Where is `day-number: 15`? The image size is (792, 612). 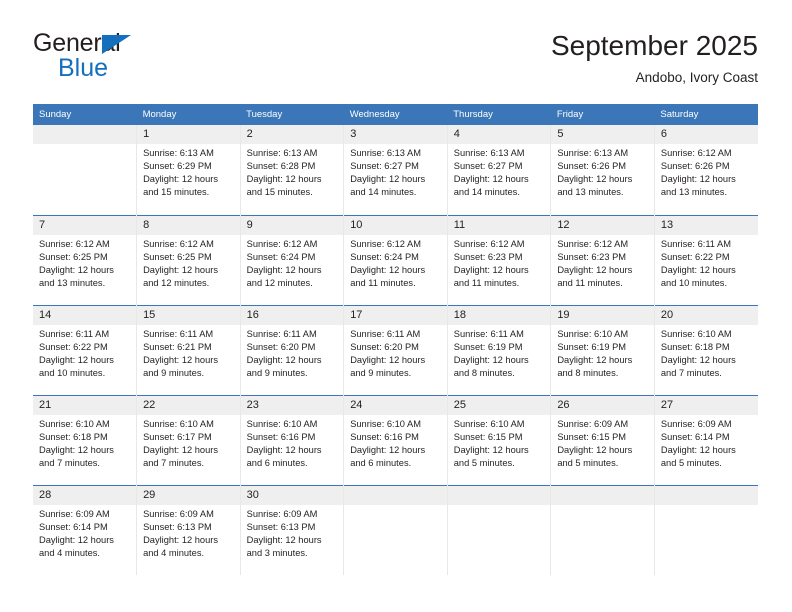 day-number: 15 is located at coordinates (188, 315).